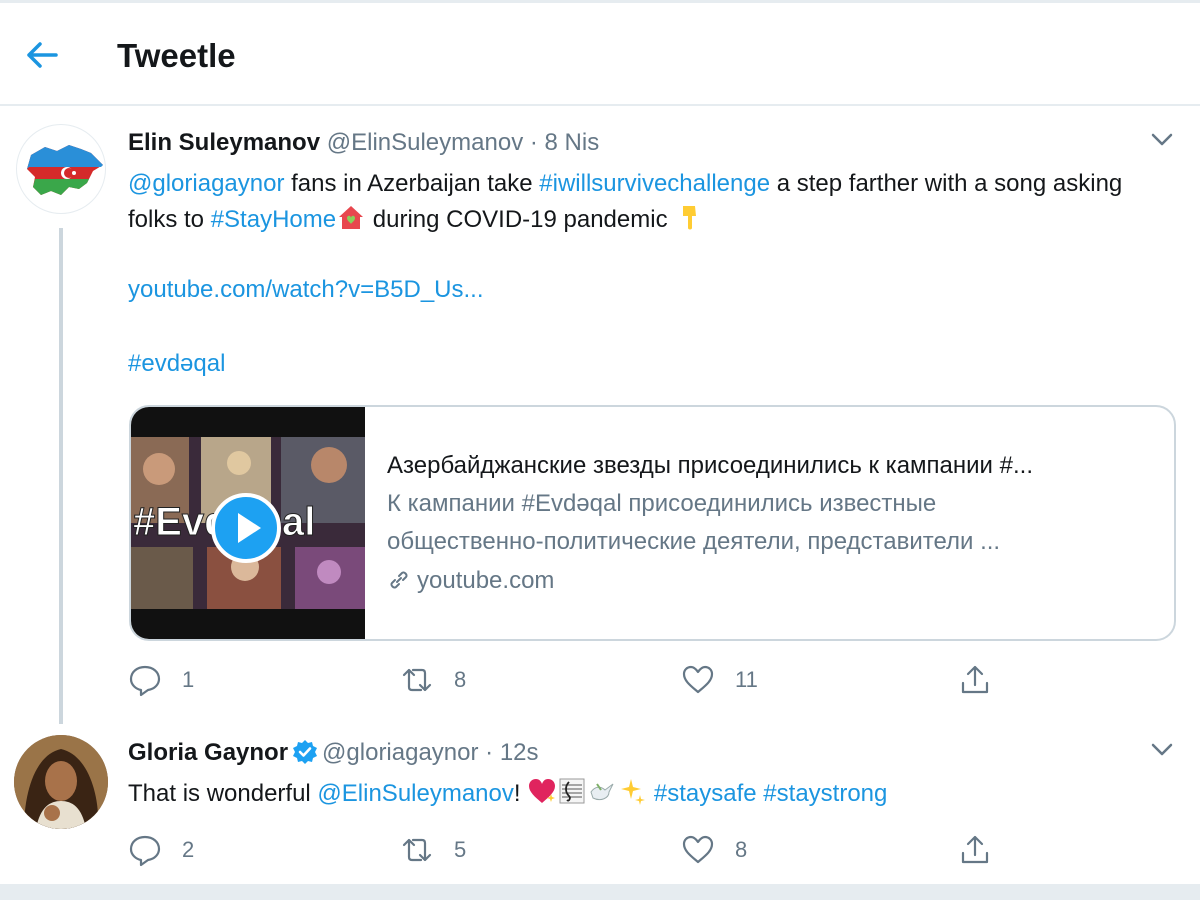 The image size is (1200, 900). I want to click on retweet-button: 5, so click(433, 850).